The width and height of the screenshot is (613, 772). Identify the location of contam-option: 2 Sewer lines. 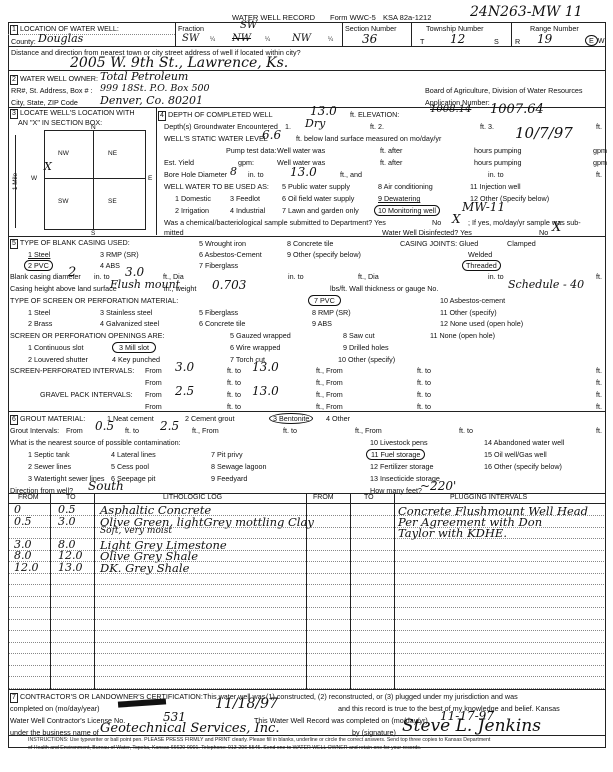
(49, 466).